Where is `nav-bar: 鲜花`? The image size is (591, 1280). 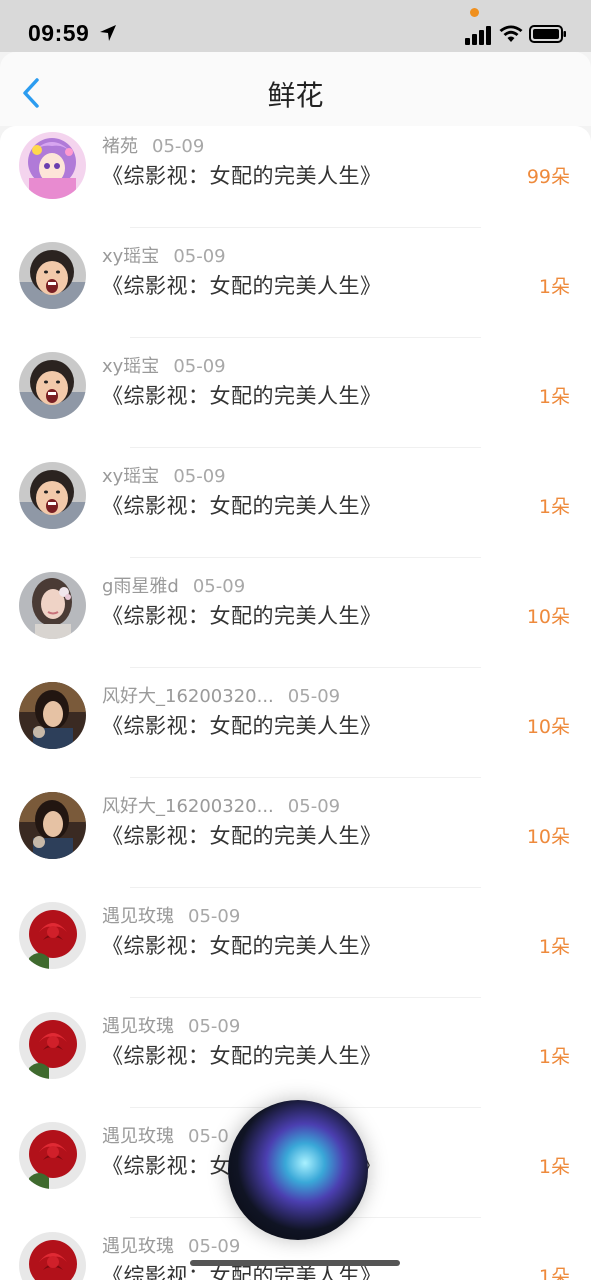
nav-bar: 鲜花 is located at coordinates (295, 89).